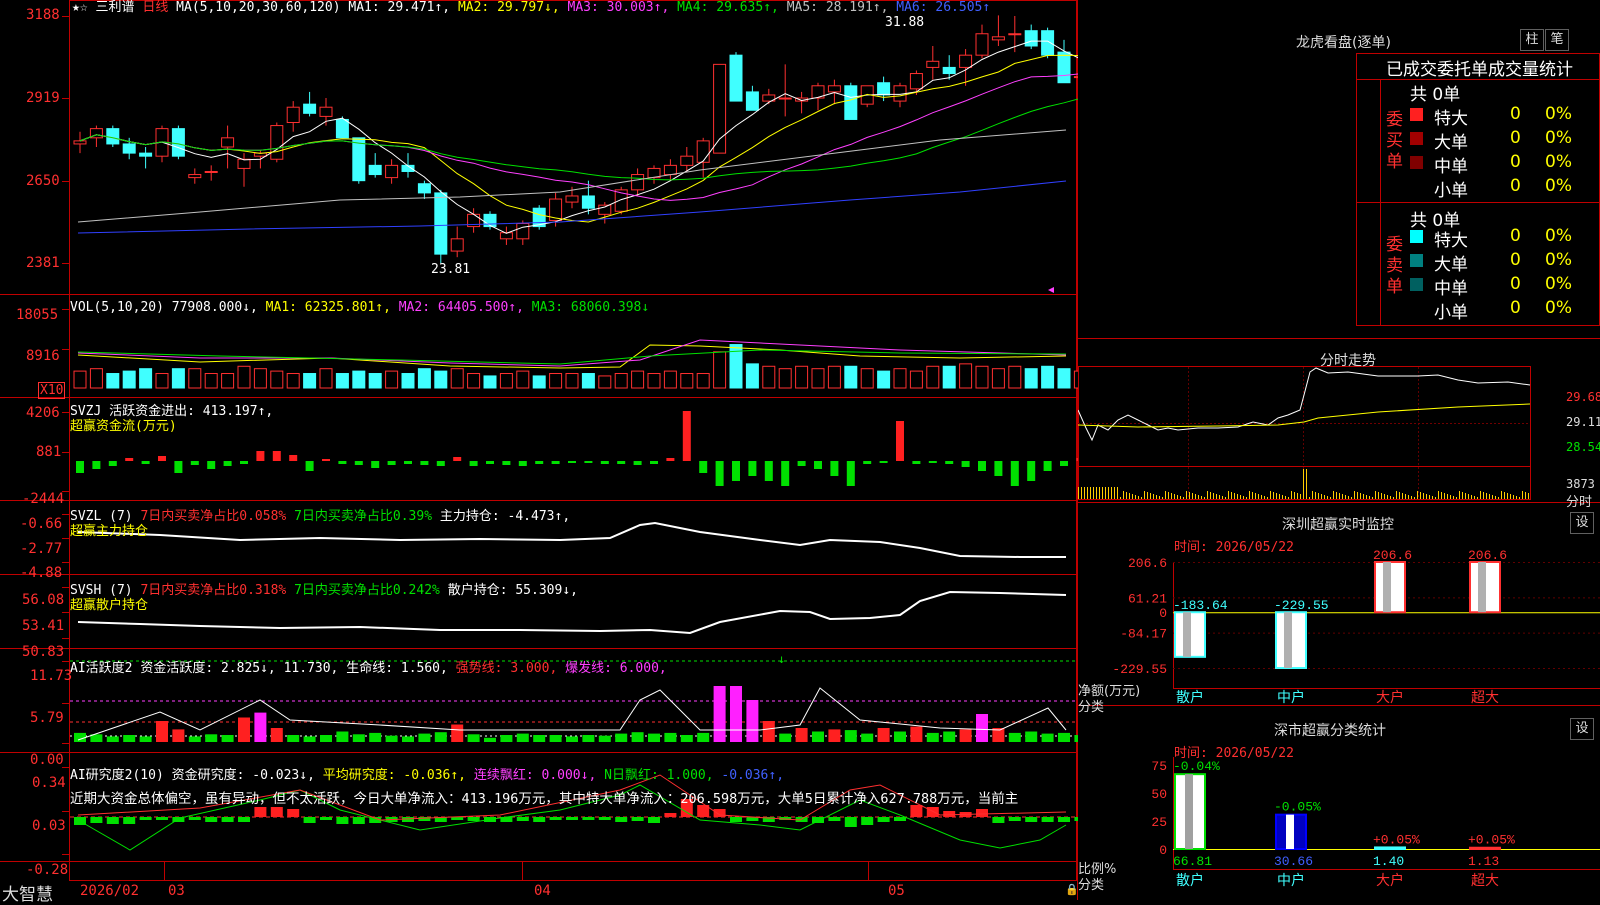 This screenshot has height=905, width=1600. Describe the element at coordinates (1479, 67) in the screenshot. I see `stats-tabs: 已成交委托单成交量统计` at that location.